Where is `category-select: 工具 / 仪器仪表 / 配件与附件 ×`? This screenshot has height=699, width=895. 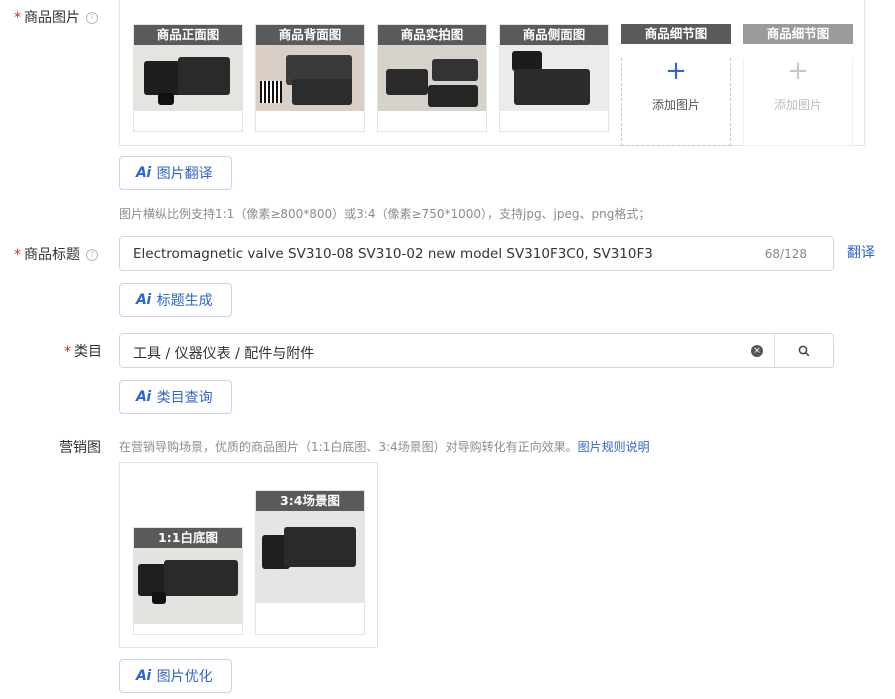 category-select: 工具 / 仪器仪表 / 配件与附件 × is located at coordinates (476, 350).